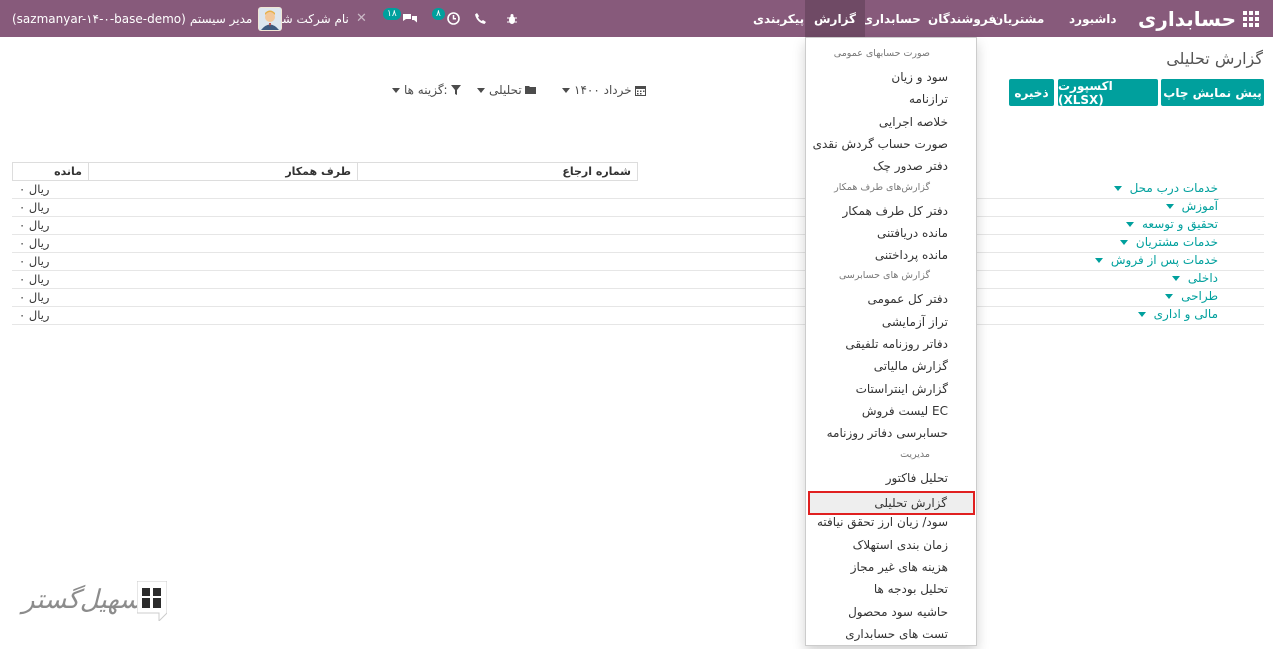 The width and height of the screenshot is (1273, 649). What do you see at coordinates (896, 344) in the screenshot?
I see `dropdown-item: دفاتر روزنامه تلفیقی` at bounding box center [896, 344].